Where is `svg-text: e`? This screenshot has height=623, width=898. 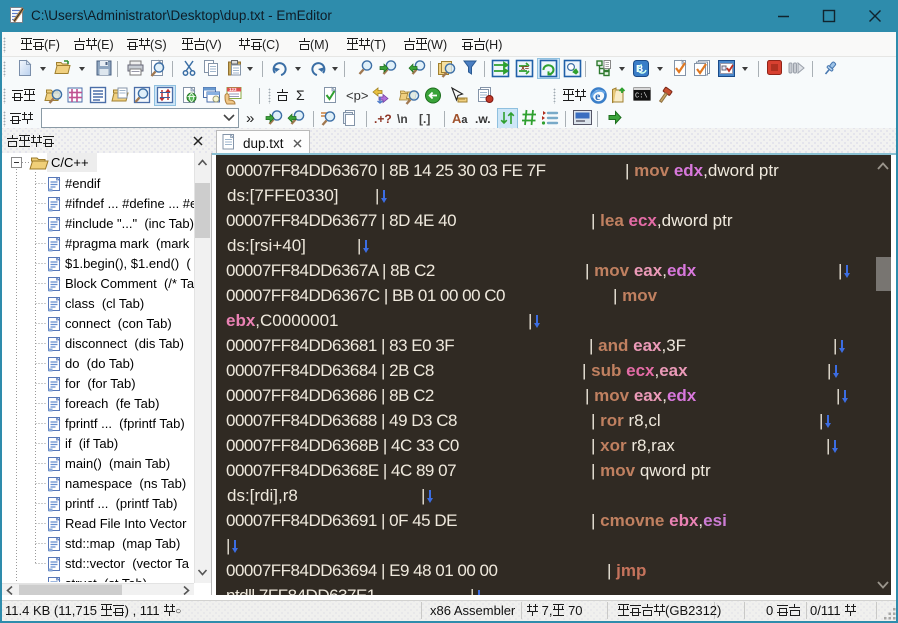 svg-text: e is located at coordinates (598, 96).